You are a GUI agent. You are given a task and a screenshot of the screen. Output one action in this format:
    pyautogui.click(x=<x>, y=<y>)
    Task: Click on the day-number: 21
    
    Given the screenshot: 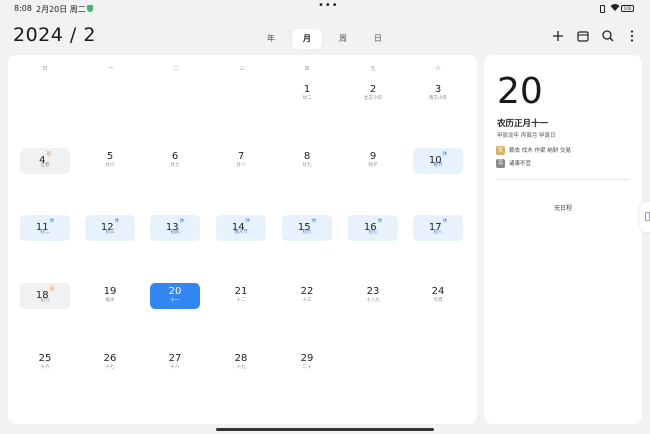 What is the action you would take?
    pyautogui.click(x=241, y=291)
    